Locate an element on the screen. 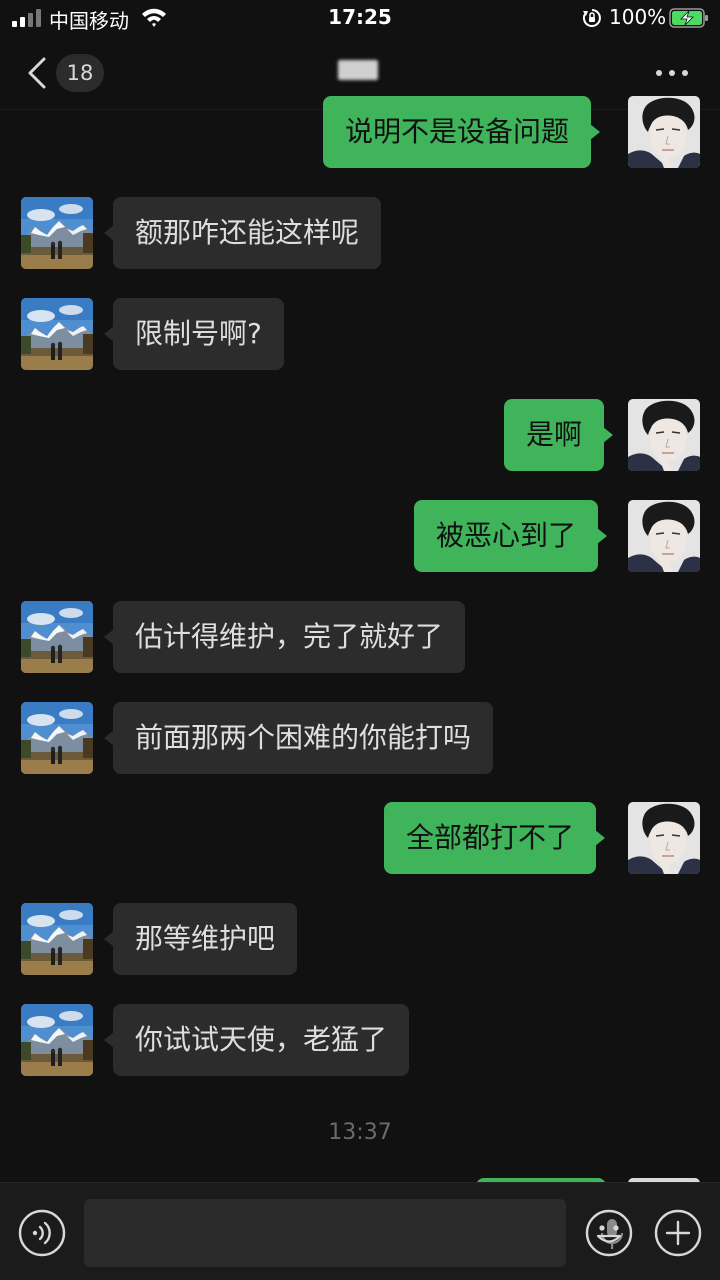 This screenshot has width=720, height=1280. input-bar is located at coordinates (360, 1231).